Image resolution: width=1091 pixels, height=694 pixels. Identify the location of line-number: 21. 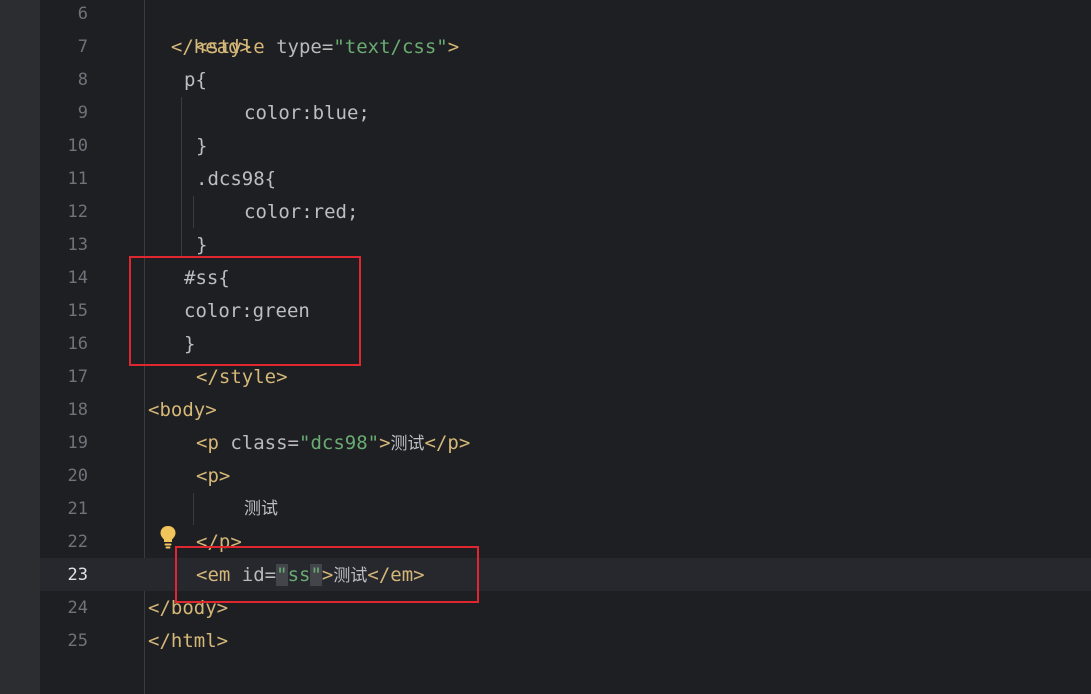
(64, 509).